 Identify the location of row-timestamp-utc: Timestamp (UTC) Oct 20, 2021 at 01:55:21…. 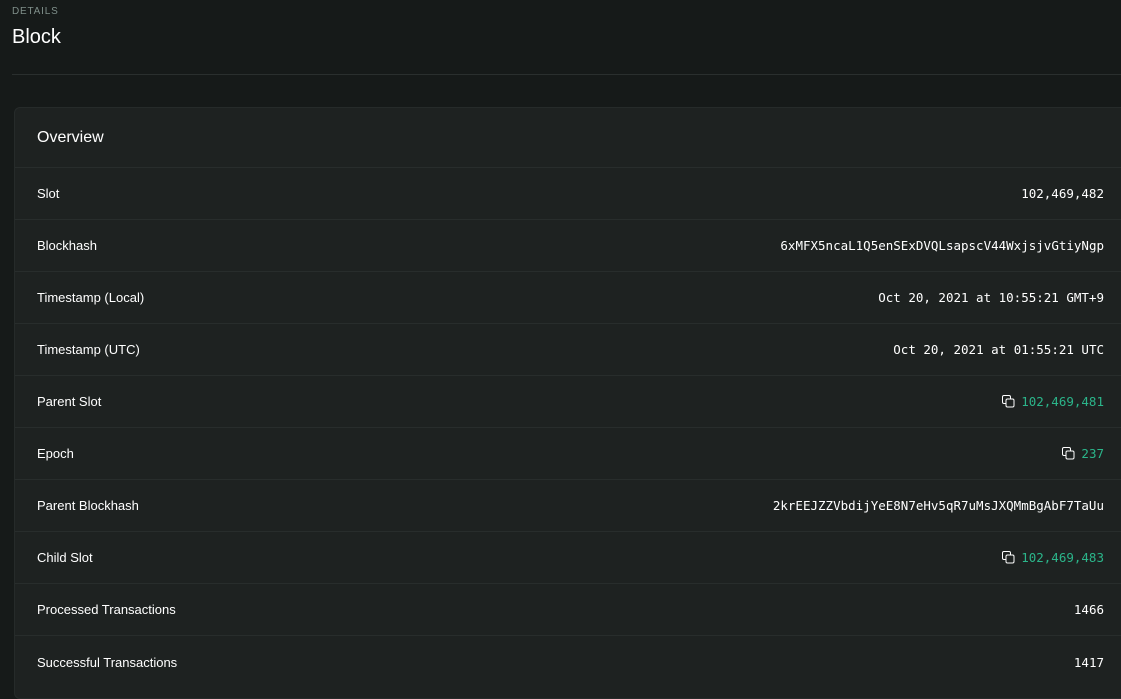
(568, 350).